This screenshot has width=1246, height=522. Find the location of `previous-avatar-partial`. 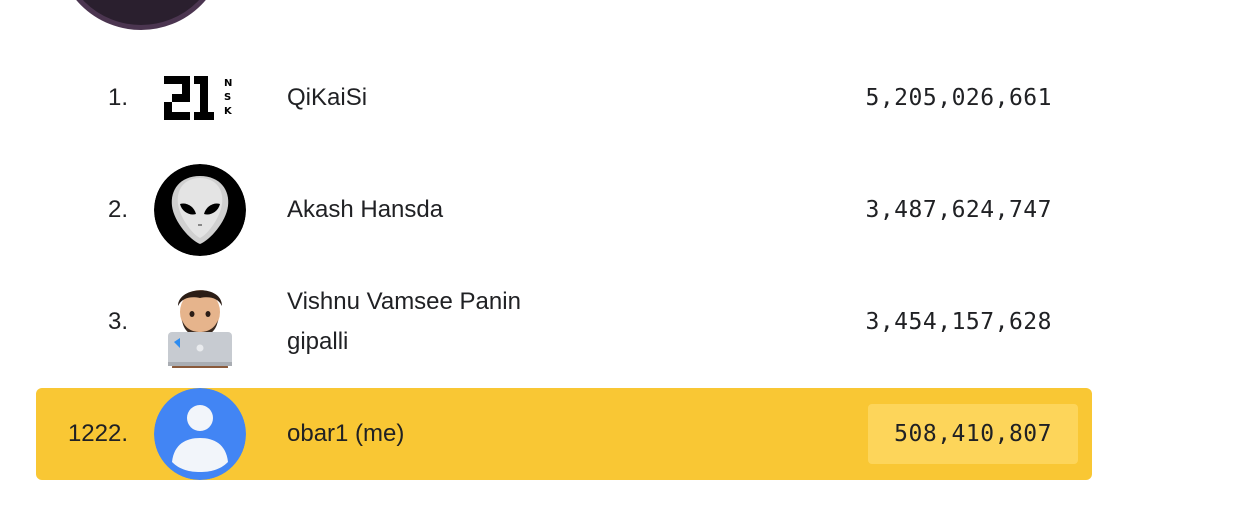

previous-avatar-partial is located at coordinates (141, 15).